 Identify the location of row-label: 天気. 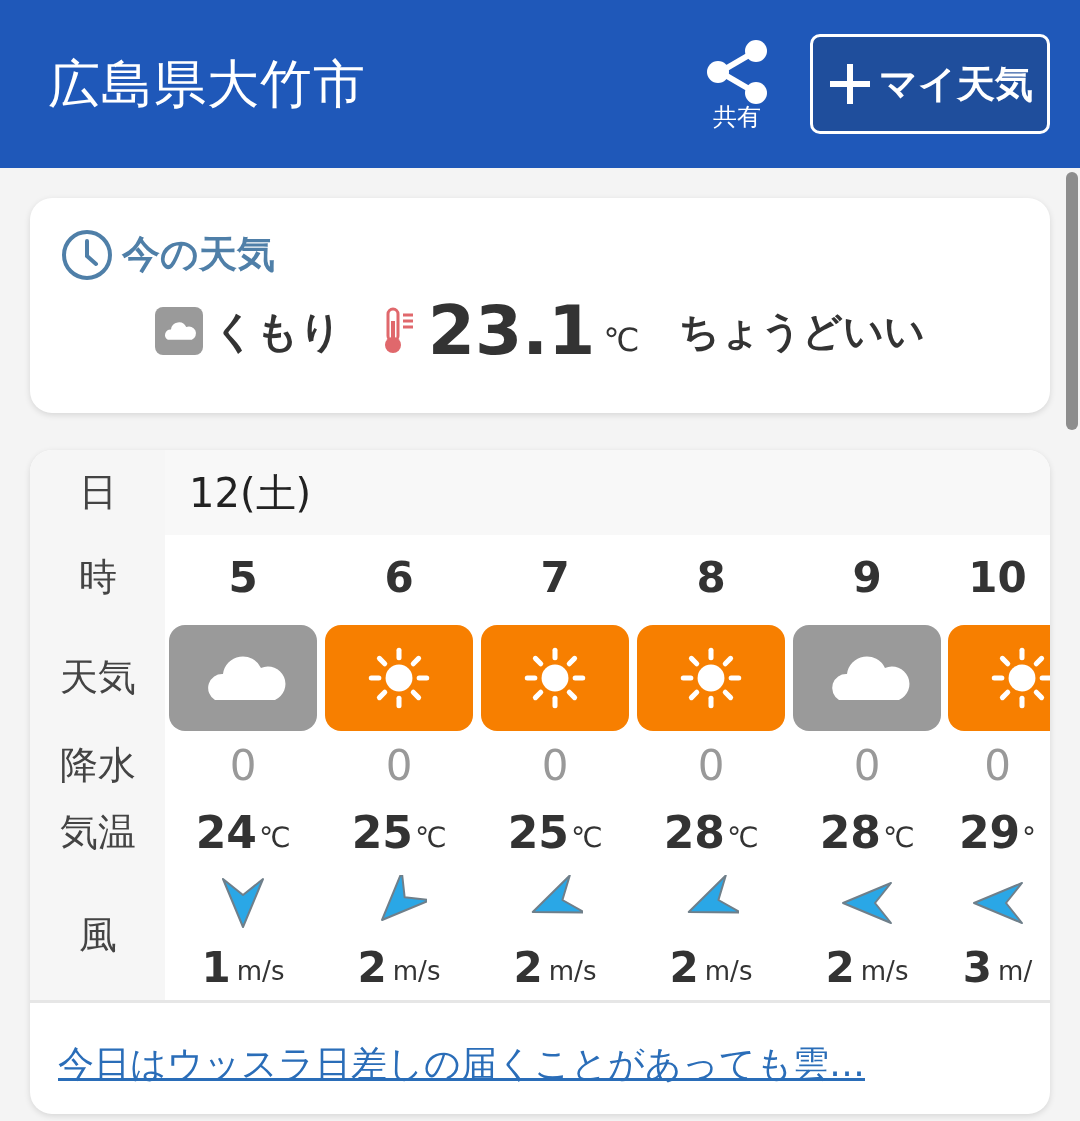
(97, 677).